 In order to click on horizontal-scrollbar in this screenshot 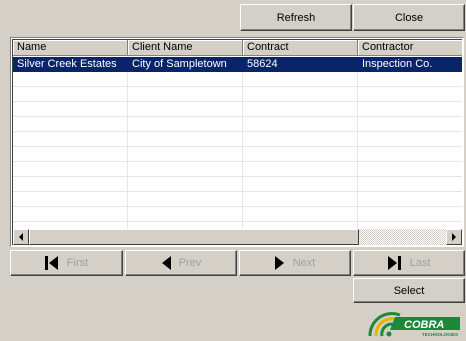, I will do `click(237, 237)`.